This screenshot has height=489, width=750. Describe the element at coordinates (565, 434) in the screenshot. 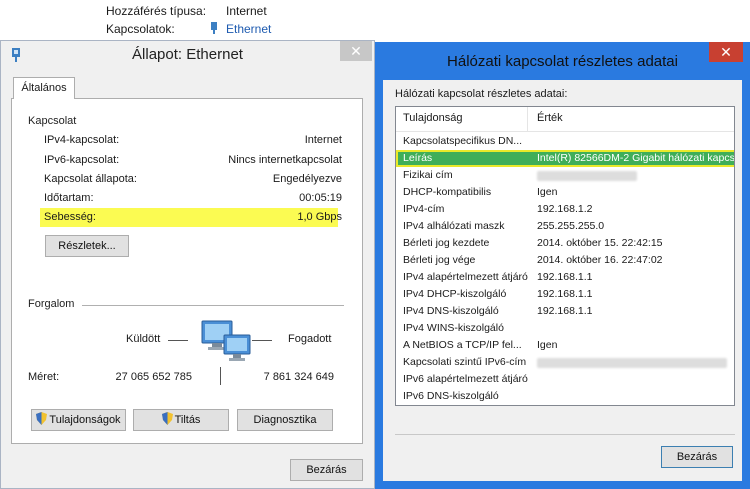

I see `footer-divider` at that location.